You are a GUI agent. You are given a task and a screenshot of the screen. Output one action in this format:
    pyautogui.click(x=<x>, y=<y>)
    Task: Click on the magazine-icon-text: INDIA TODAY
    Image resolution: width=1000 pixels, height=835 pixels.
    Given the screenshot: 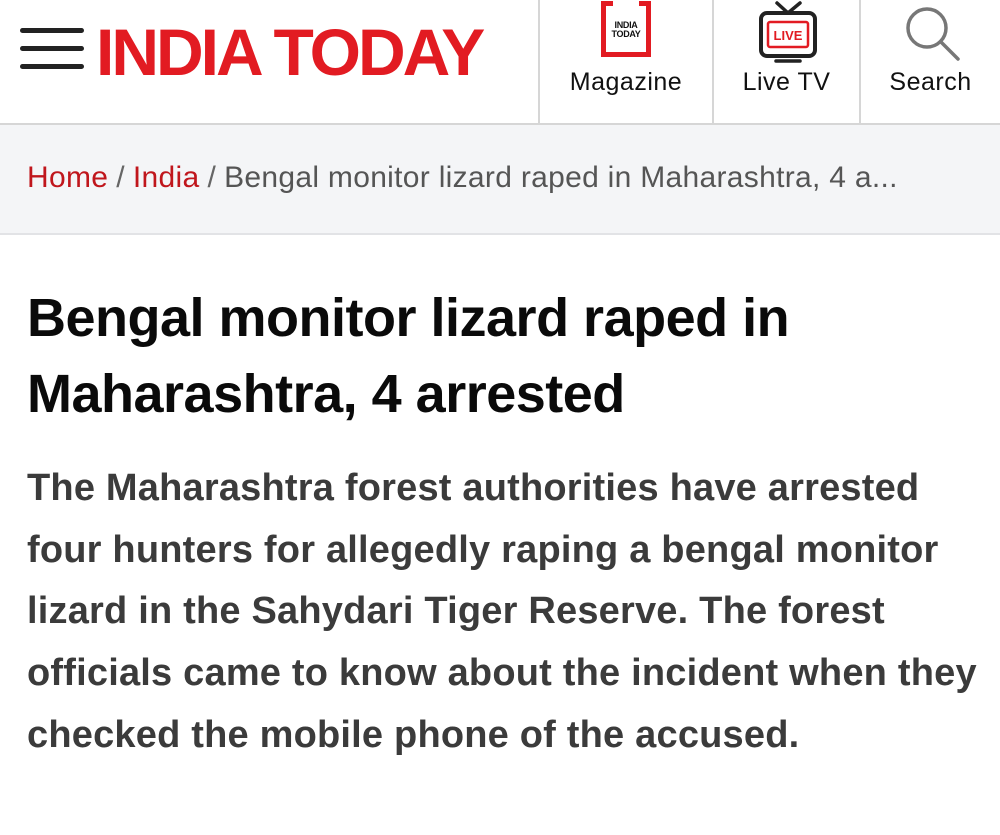 What is the action you would take?
    pyautogui.click(x=626, y=29)
    